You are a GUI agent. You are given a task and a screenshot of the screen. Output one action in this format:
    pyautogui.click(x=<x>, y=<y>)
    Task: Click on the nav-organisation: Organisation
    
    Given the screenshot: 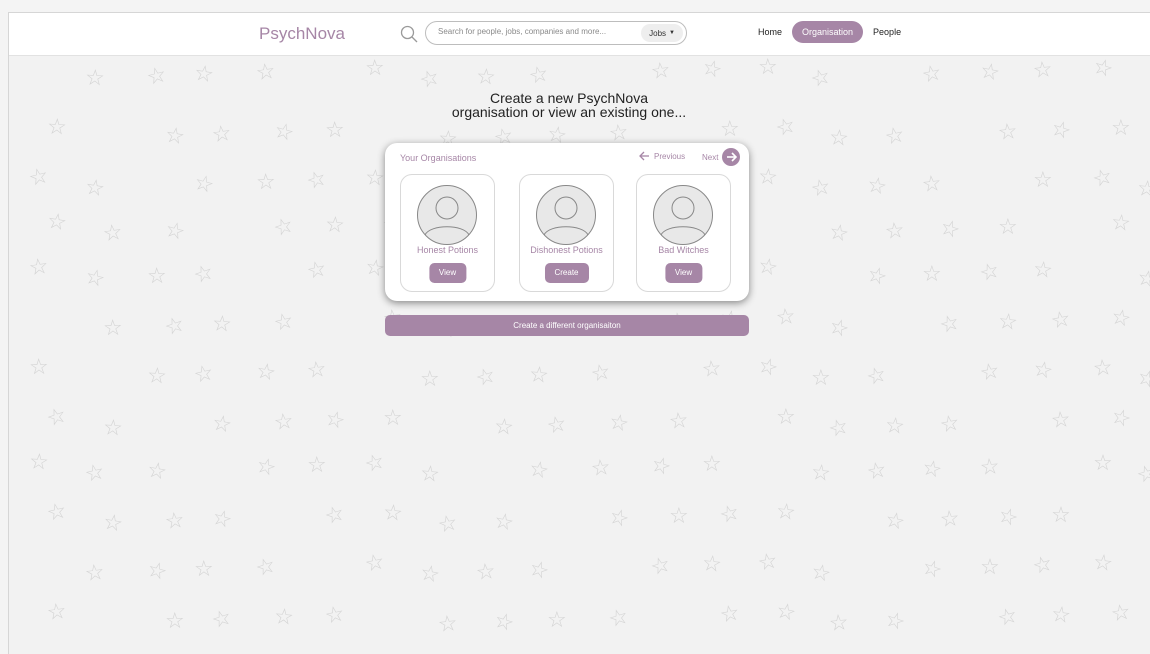 What is the action you would take?
    pyautogui.click(x=828, y=32)
    